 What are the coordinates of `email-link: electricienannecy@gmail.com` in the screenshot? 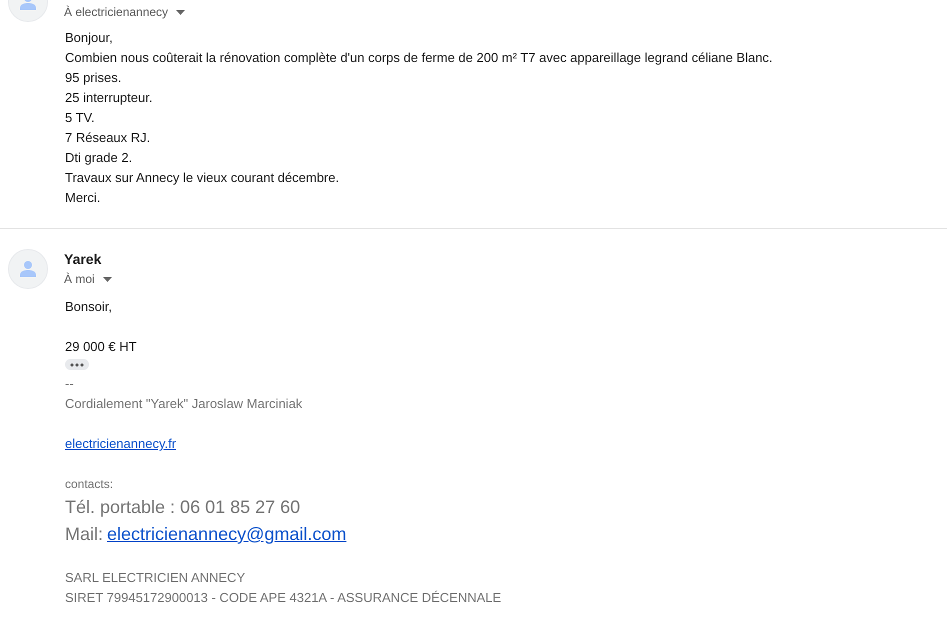 It's located at (226, 534).